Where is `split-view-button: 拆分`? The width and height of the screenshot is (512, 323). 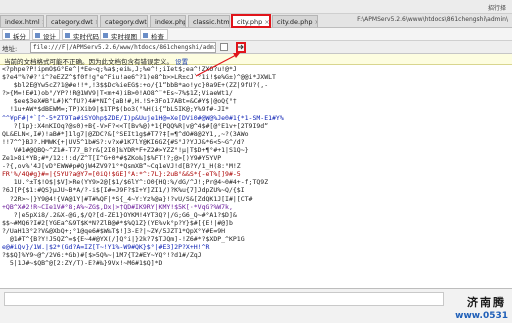 split-view-button: 拆分 is located at coordinates (16, 35).